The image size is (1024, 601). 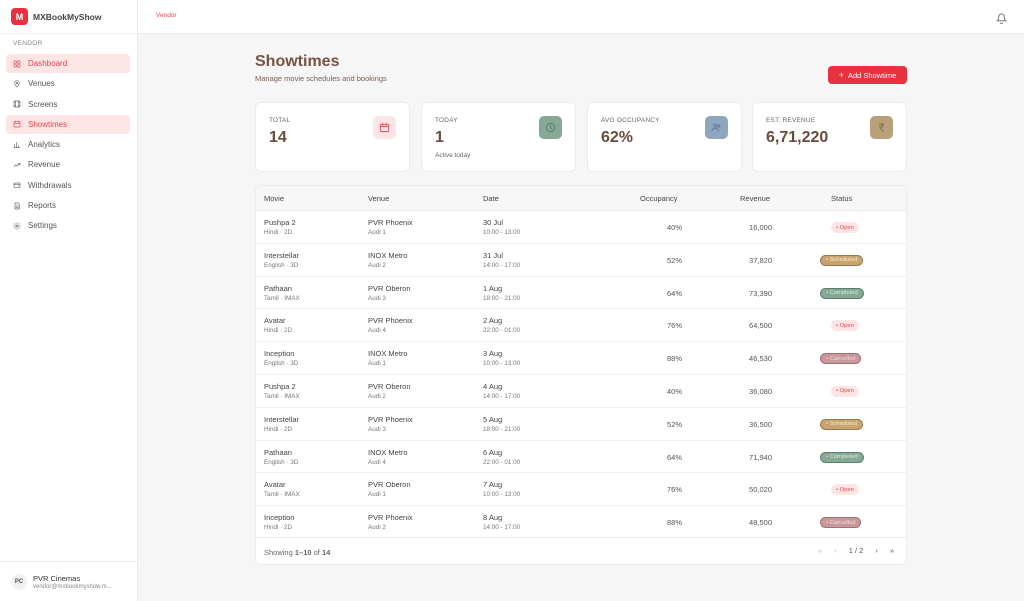 I want to click on add-showtime-button: + Add Showtime, so click(x=867, y=75).